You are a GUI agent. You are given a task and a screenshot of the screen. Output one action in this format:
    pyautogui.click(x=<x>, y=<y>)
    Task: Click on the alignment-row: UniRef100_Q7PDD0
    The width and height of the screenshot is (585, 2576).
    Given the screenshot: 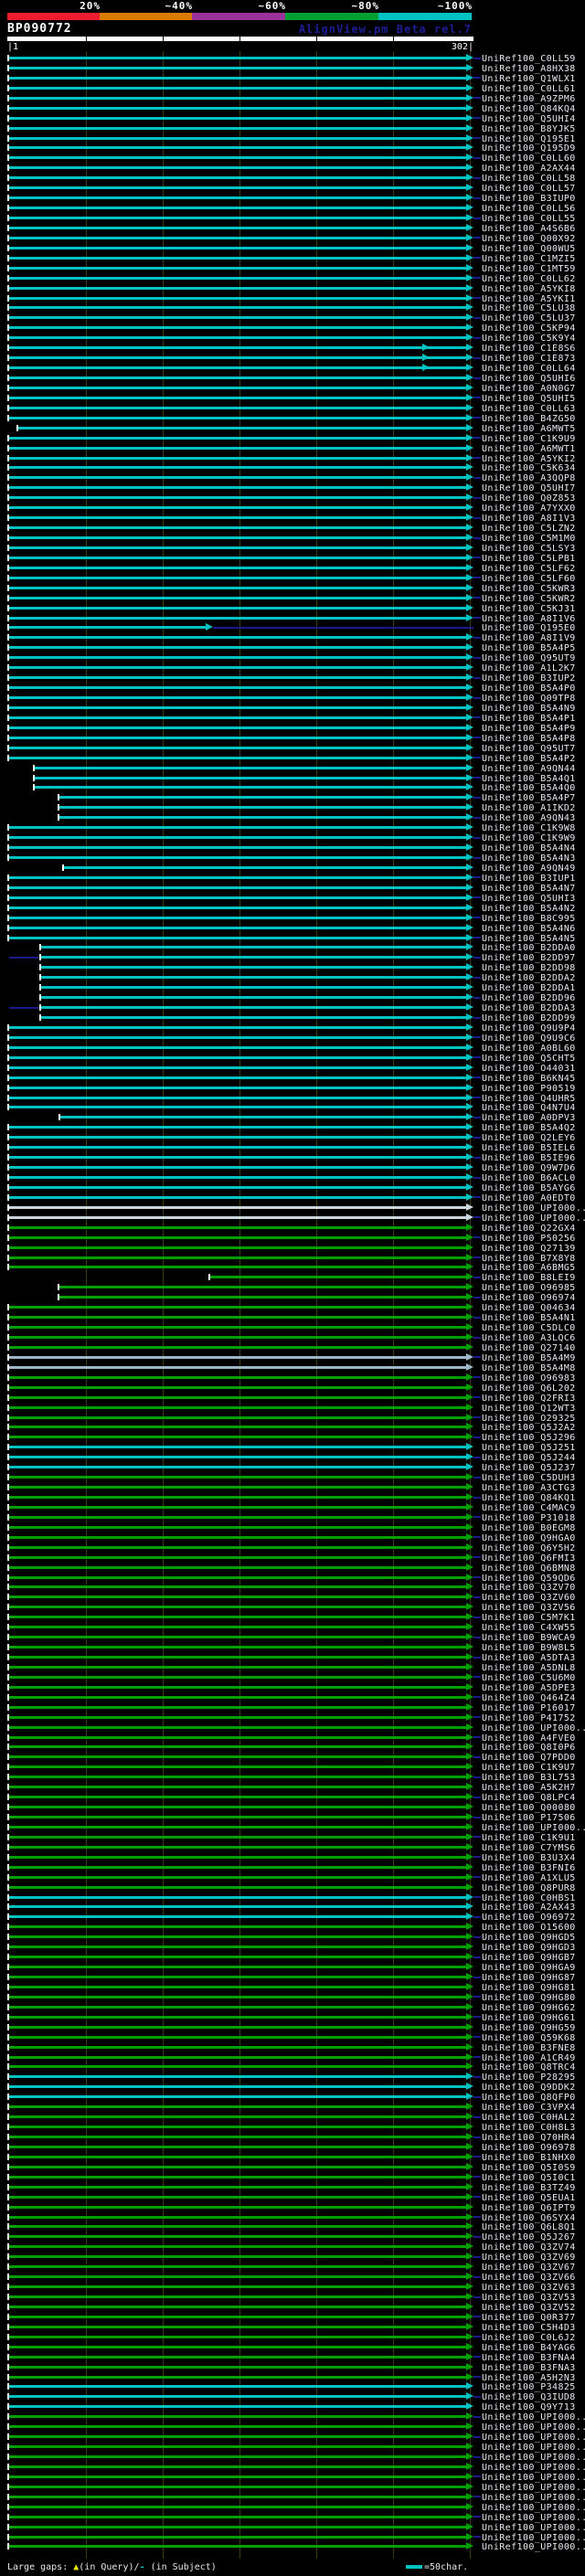 What is the action you would take?
    pyautogui.click(x=293, y=1757)
    